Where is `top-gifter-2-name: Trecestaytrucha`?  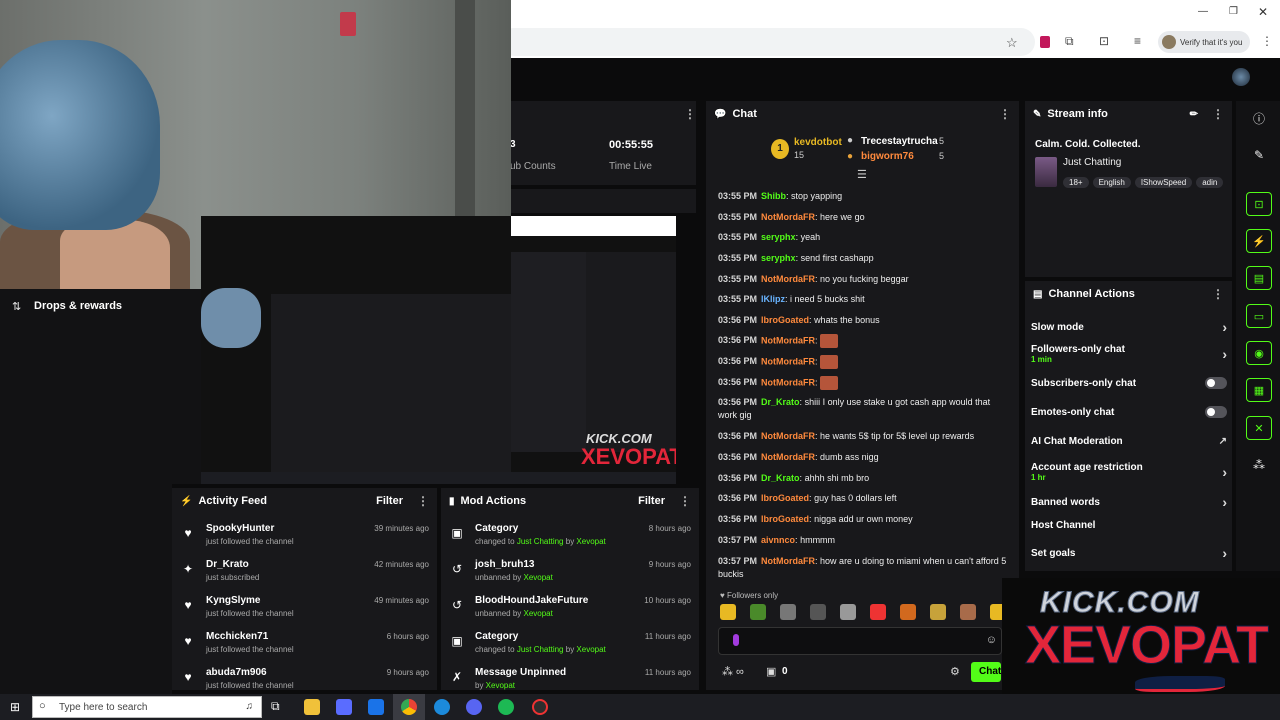 top-gifter-2-name: Trecestaytrucha is located at coordinates (899, 141).